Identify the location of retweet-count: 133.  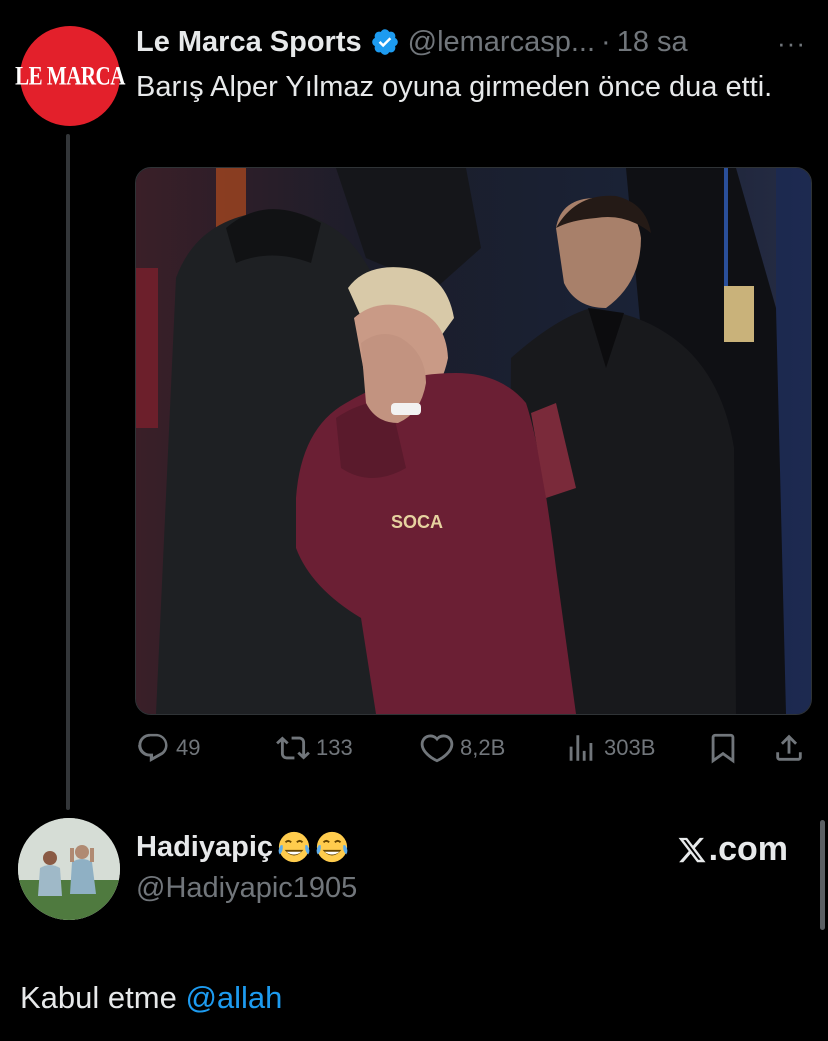
(334, 747).